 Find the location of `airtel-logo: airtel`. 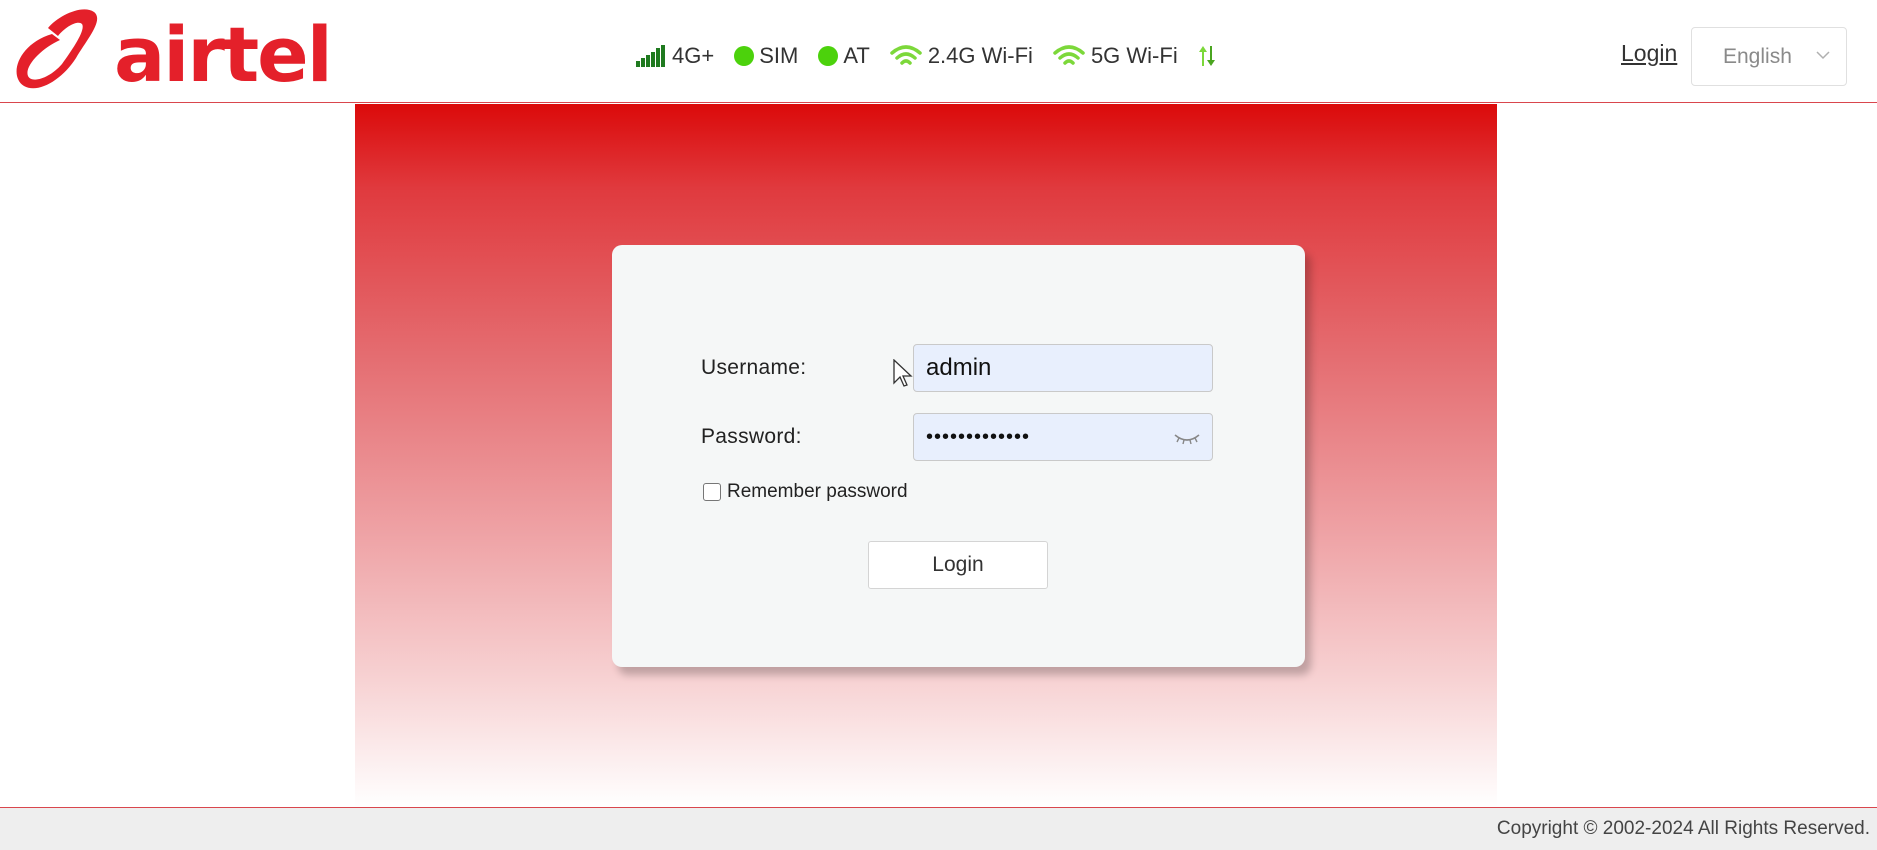

airtel-logo: airtel is located at coordinates (170, 52).